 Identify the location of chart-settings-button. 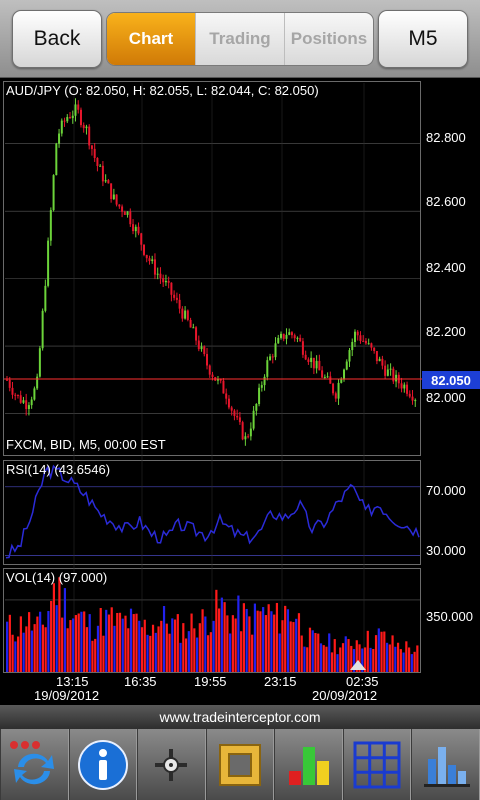
(445, 764).